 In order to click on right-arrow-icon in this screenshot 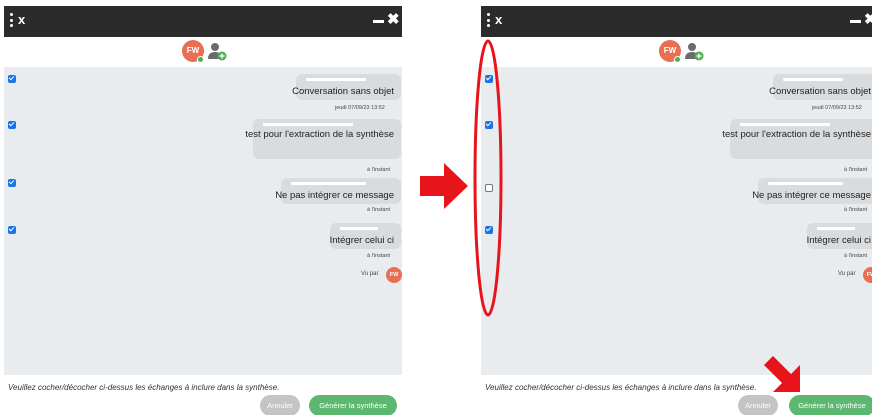, I will do `click(444, 186)`.